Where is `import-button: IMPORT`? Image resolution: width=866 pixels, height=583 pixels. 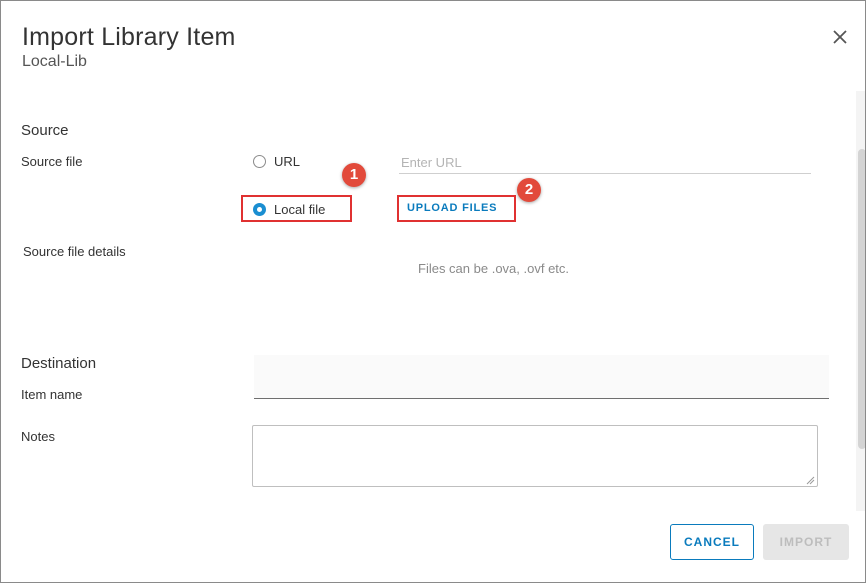
import-button: IMPORT is located at coordinates (806, 542).